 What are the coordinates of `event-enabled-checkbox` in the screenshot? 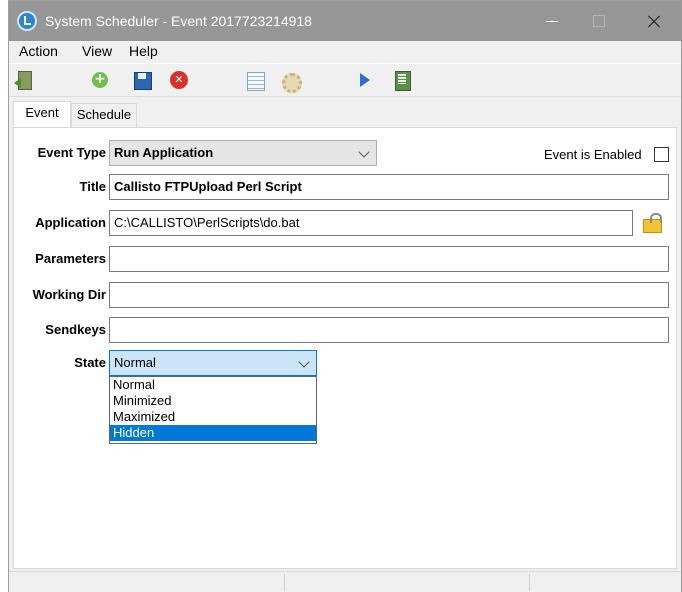 It's located at (661, 154).